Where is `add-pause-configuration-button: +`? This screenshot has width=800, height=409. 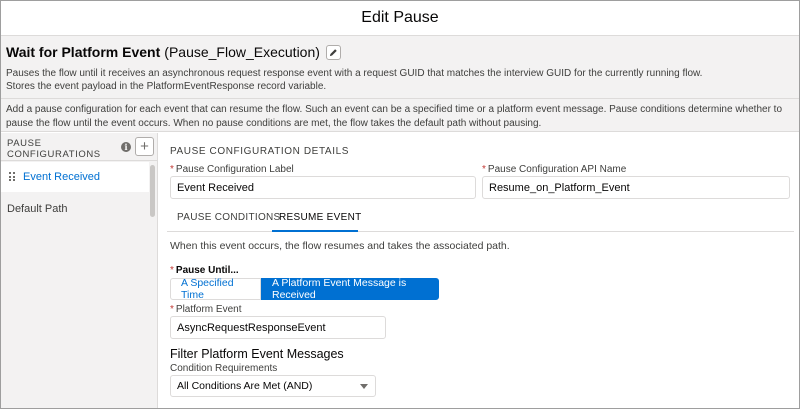 add-pause-configuration-button: + is located at coordinates (144, 146).